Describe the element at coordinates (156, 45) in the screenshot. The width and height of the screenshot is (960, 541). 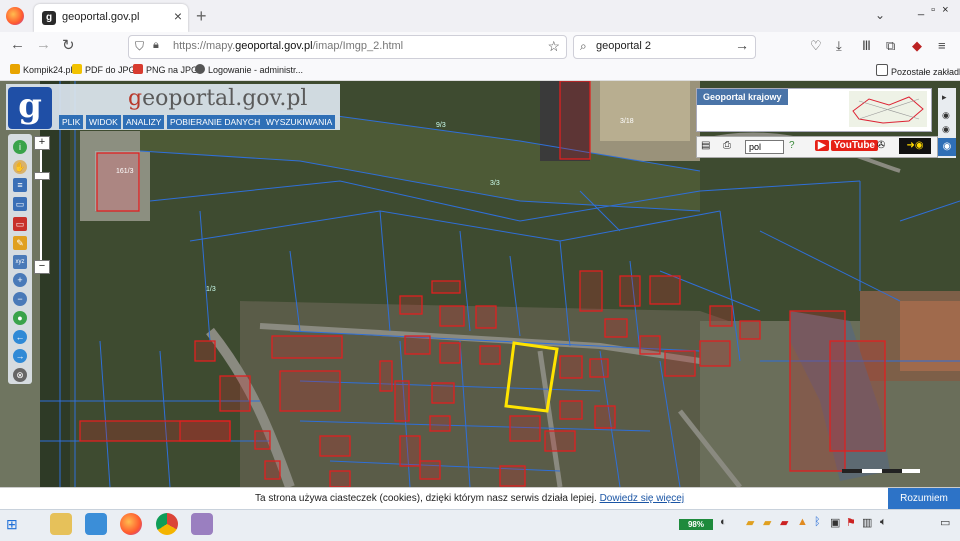
I see `lock-icon: 🔒︎` at that location.